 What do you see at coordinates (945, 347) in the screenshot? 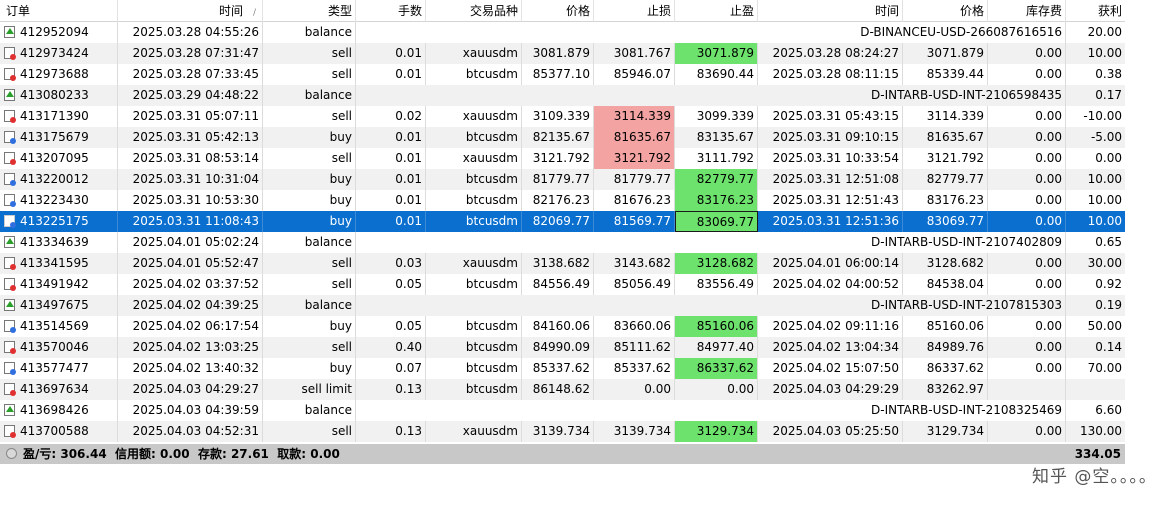
I see `cell-close-price: 84989.76` at bounding box center [945, 347].